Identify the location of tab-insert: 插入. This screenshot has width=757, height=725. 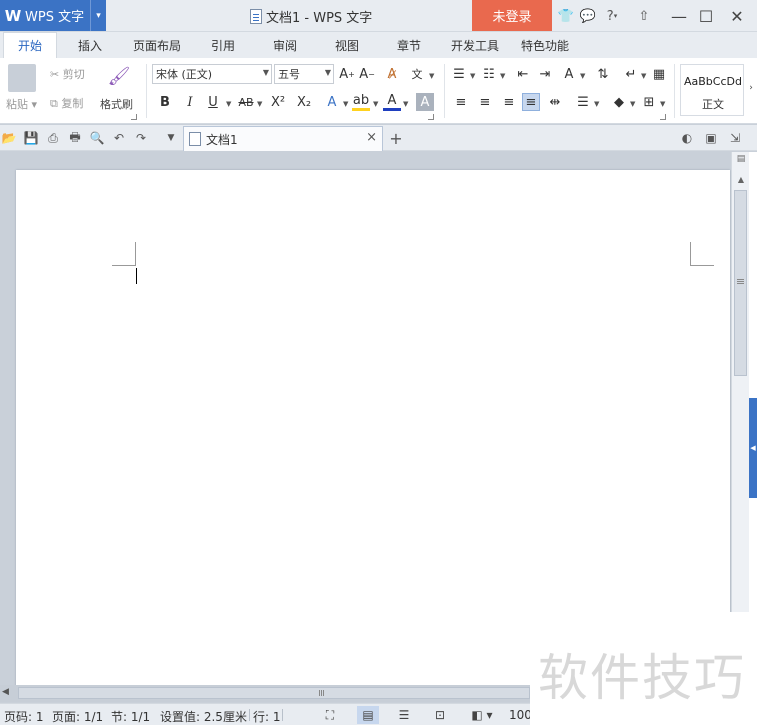
(90, 45).